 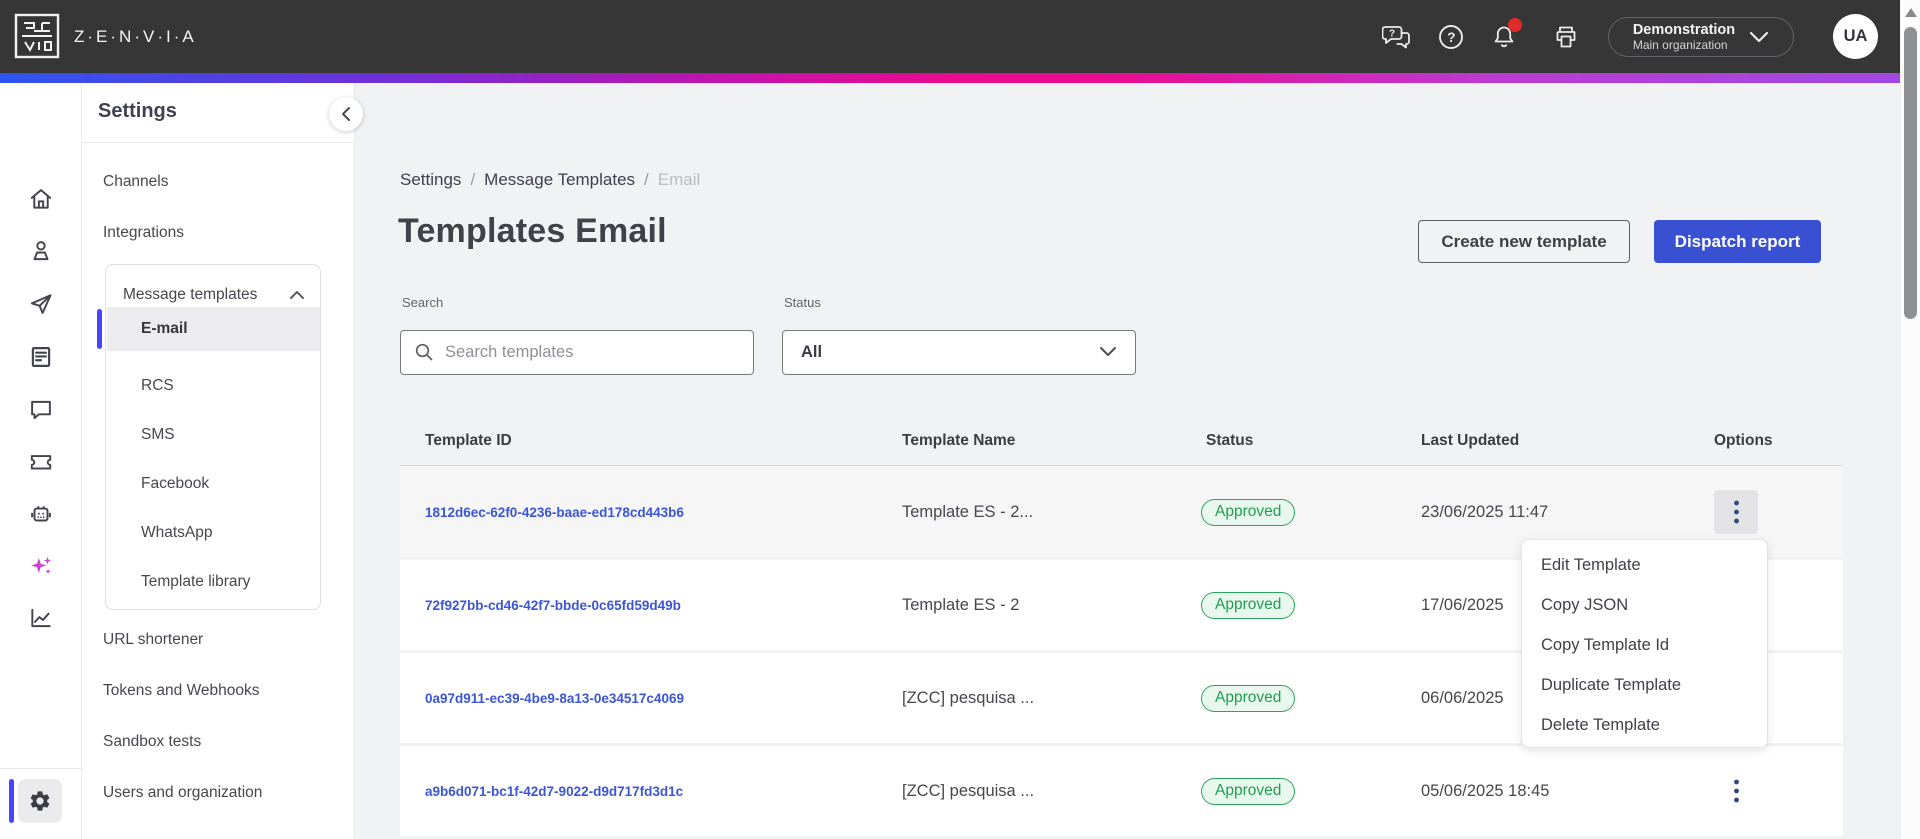 I want to click on breadcrumb: Settings / Message Templates / Email, so click(x=550, y=180).